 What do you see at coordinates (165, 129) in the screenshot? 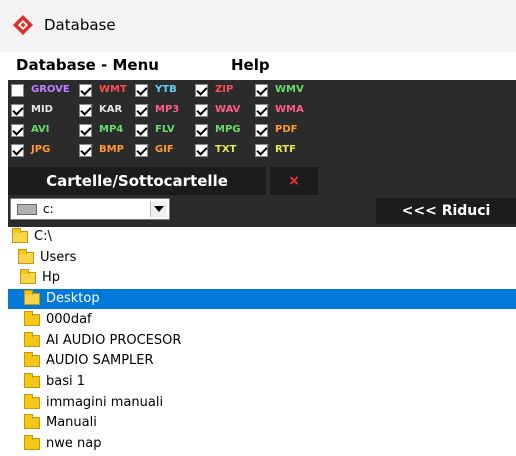
I see `filetype-label: FLV` at bounding box center [165, 129].